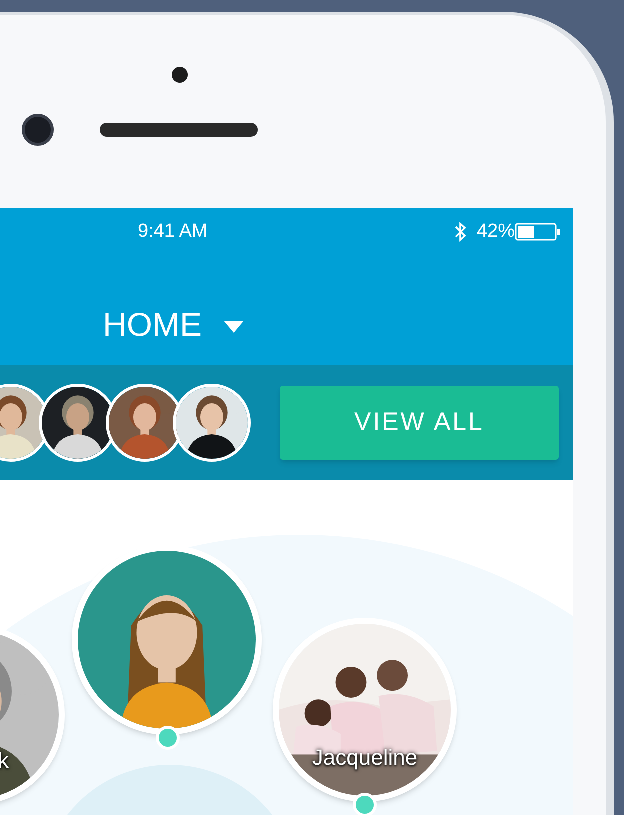 This screenshot has height=815, width=624. What do you see at coordinates (495, 232) in the screenshot?
I see `battery-percent: 42%` at bounding box center [495, 232].